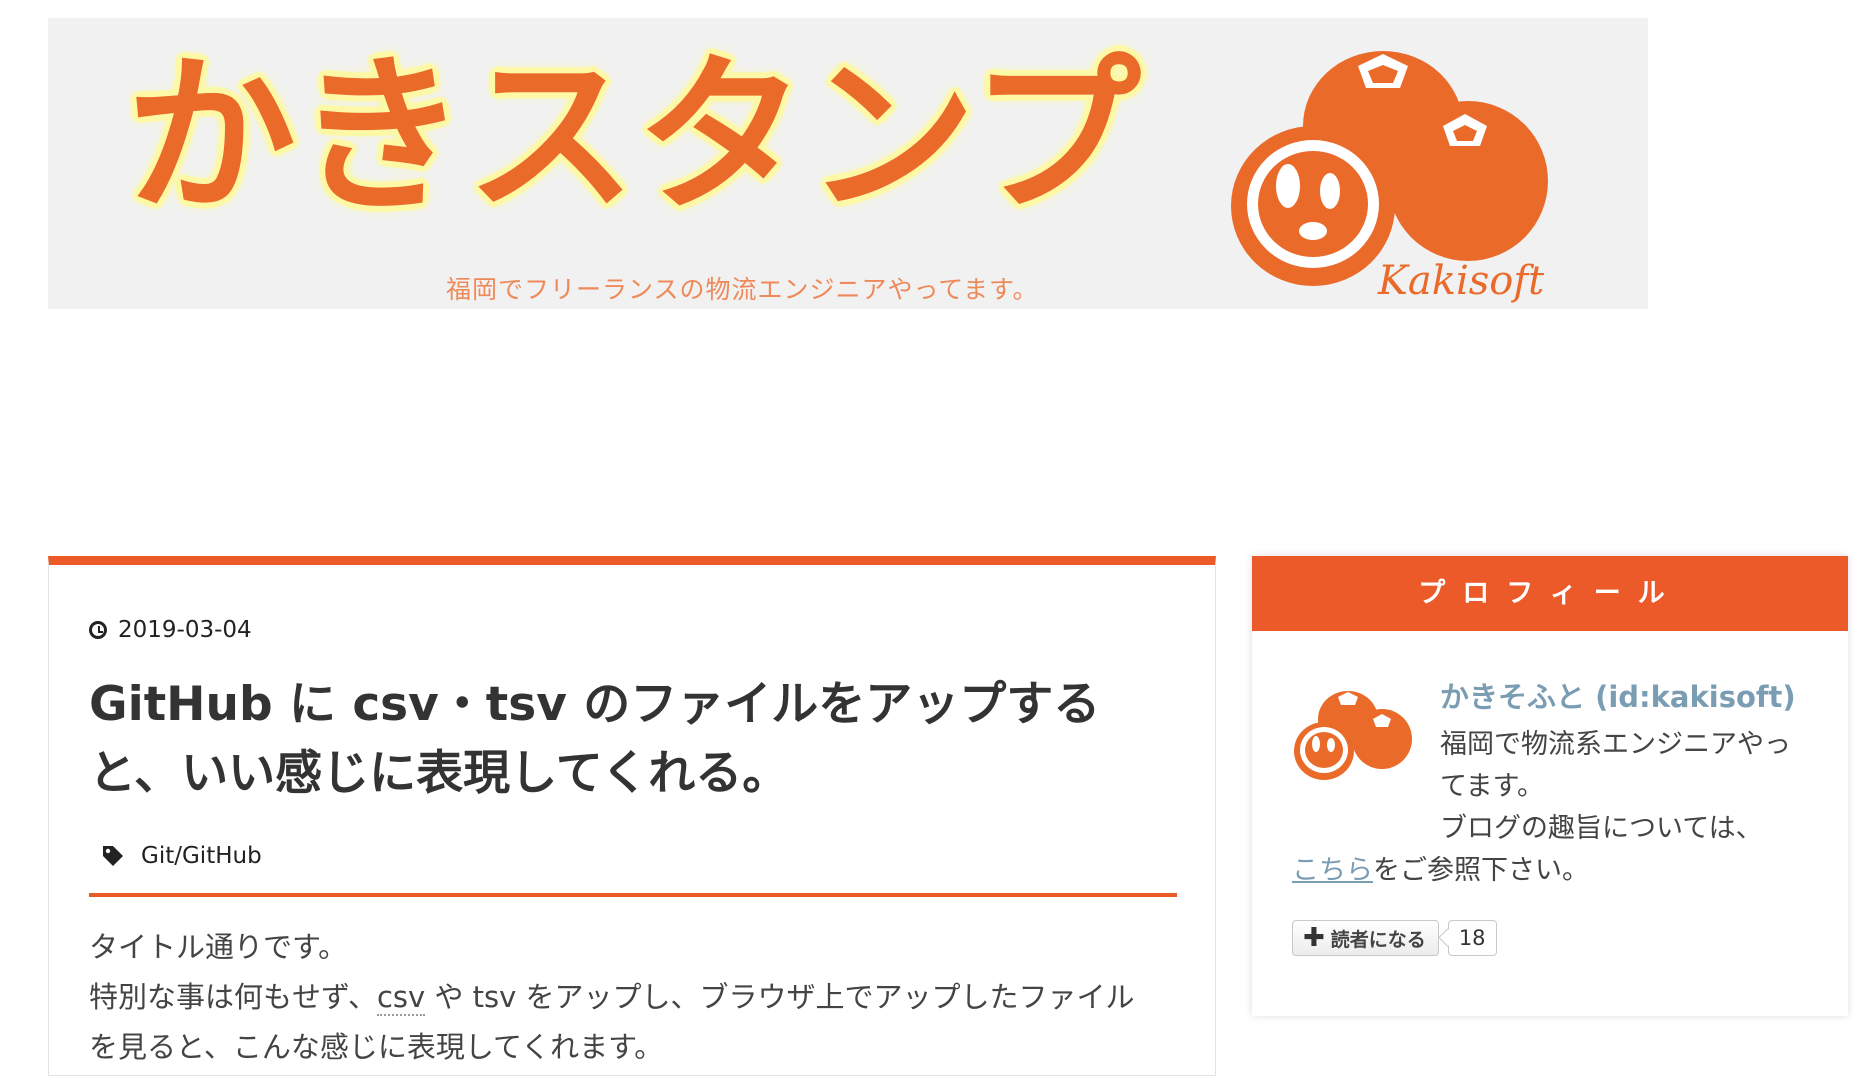 This screenshot has height=1076, width=1854. Describe the element at coordinates (1615, 765) in the screenshot. I see `profile-desc-line: 福岡で物流系エンジニアやってます。` at that location.